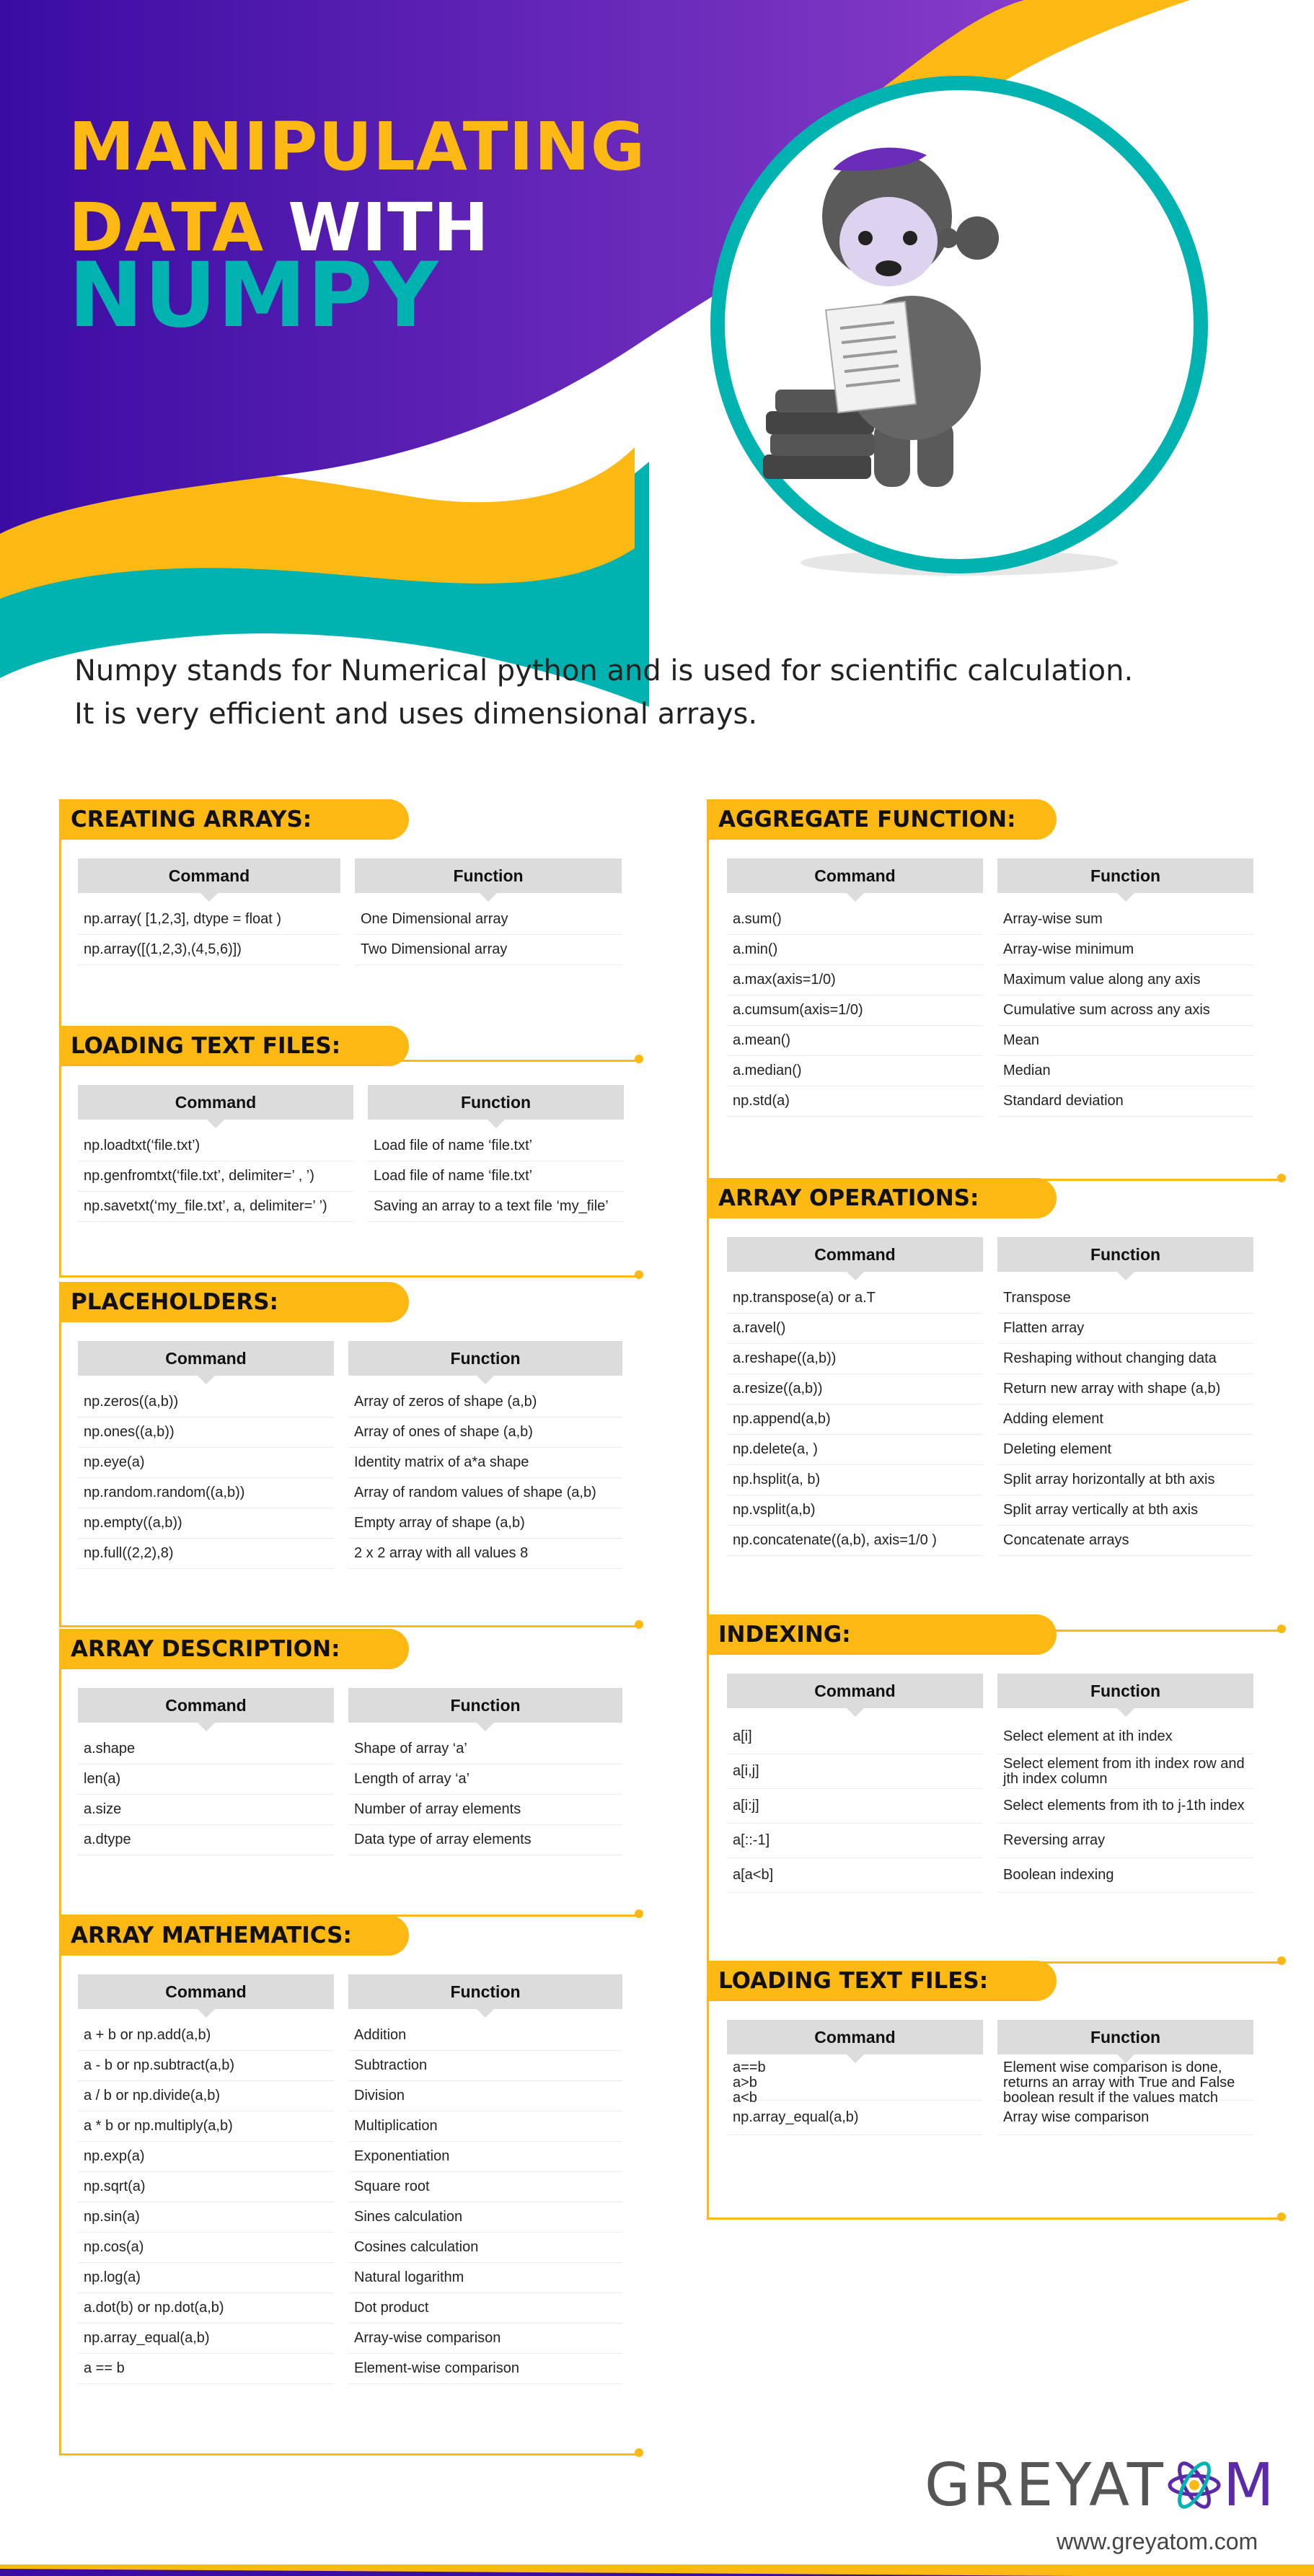  What do you see at coordinates (485, 2369) in the screenshot?
I see `function-cell: Element-wise comparison` at bounding box center [485, 2369].